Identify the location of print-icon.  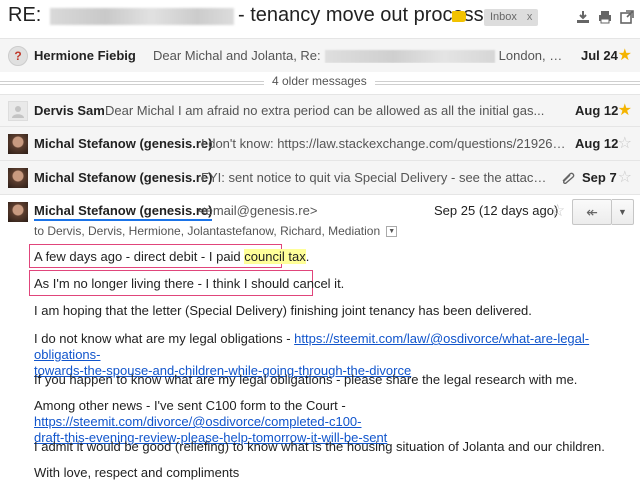
(605, 17).